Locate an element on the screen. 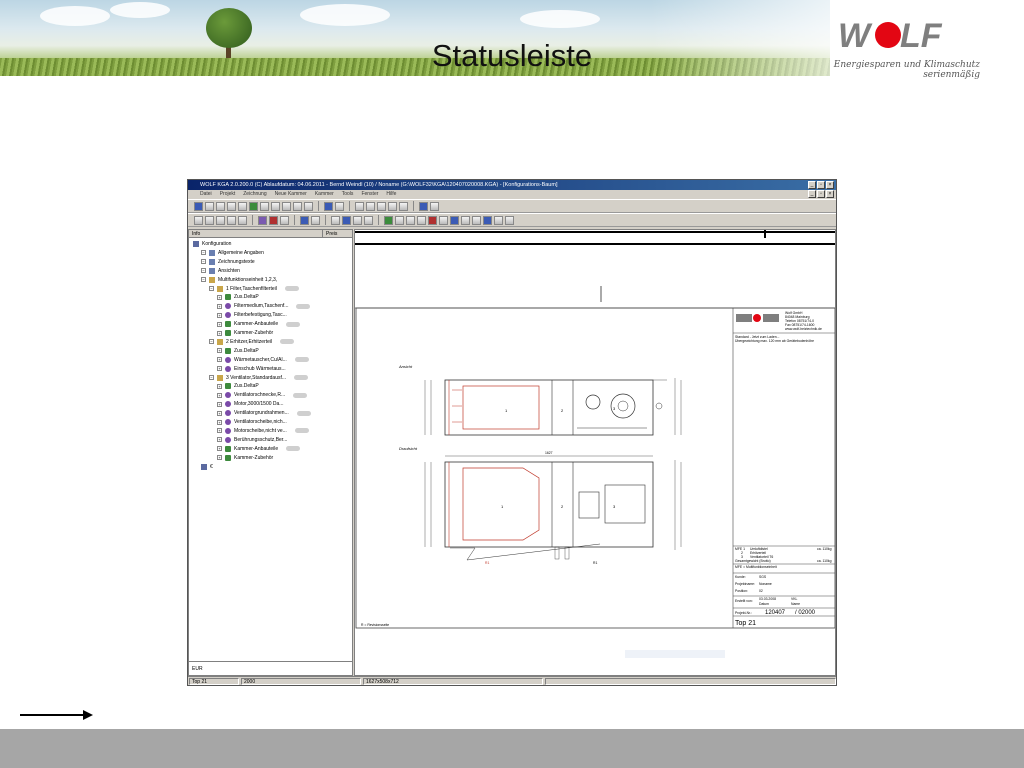 The width and height of the screenshot is (1024, 768). block-tool-icon is located at coordinates (308, 206).